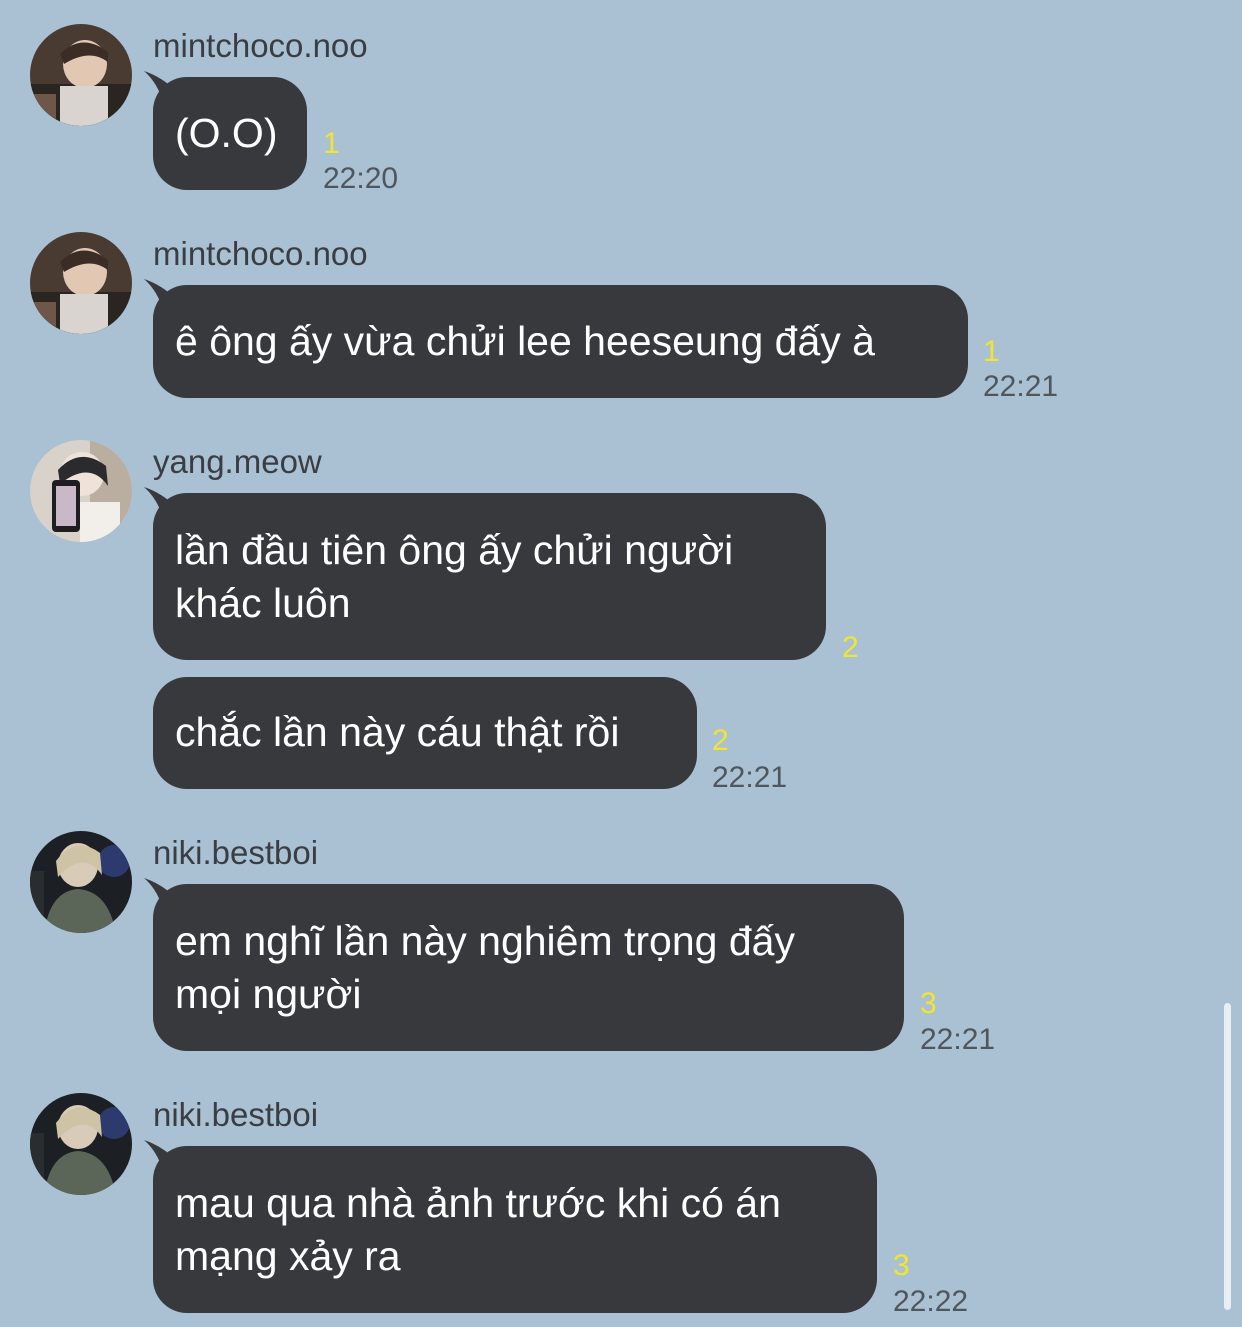 The width and height of the screenshot is (1242, 1327). Describe the element at coordinates (81, 491) in the screenshot. I see `avatar-yang-meow` at that location.